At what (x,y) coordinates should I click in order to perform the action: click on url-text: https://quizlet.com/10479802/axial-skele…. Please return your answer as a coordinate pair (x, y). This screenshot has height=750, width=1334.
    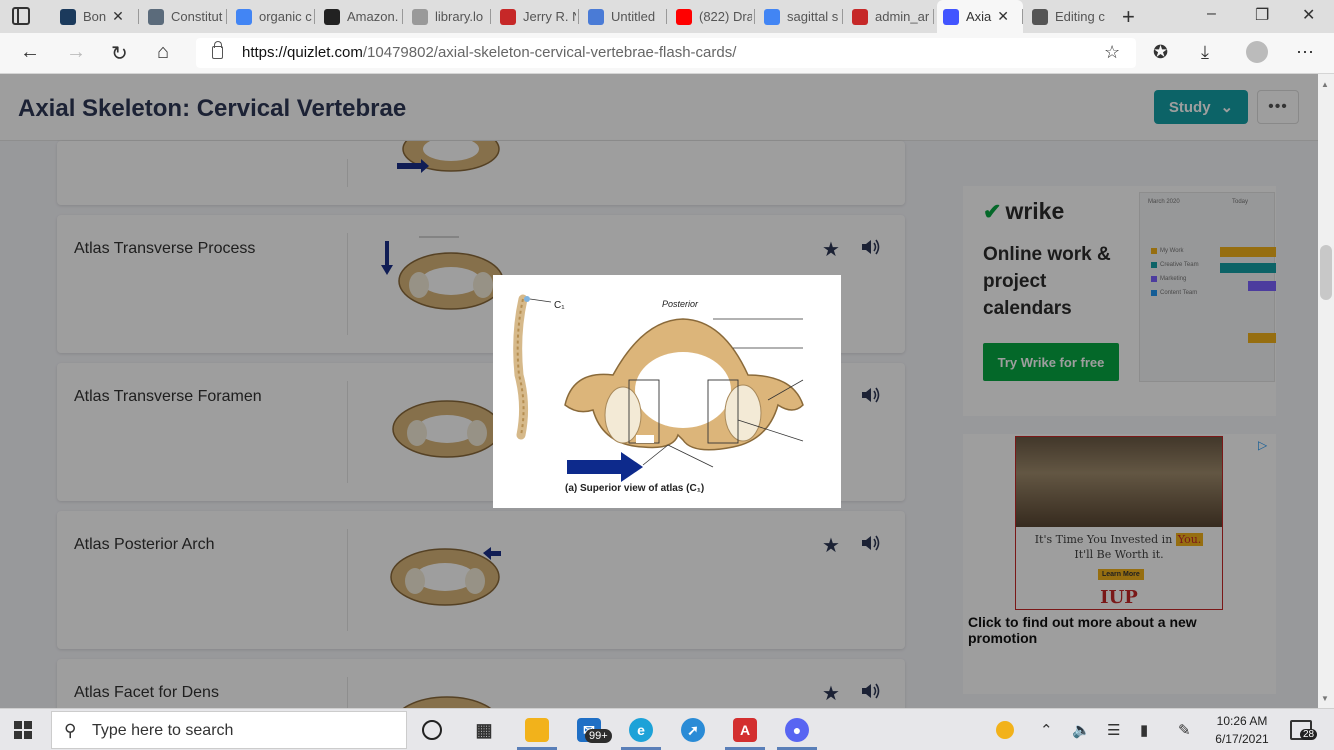
    Looking at the image, I should click on (489, 52).